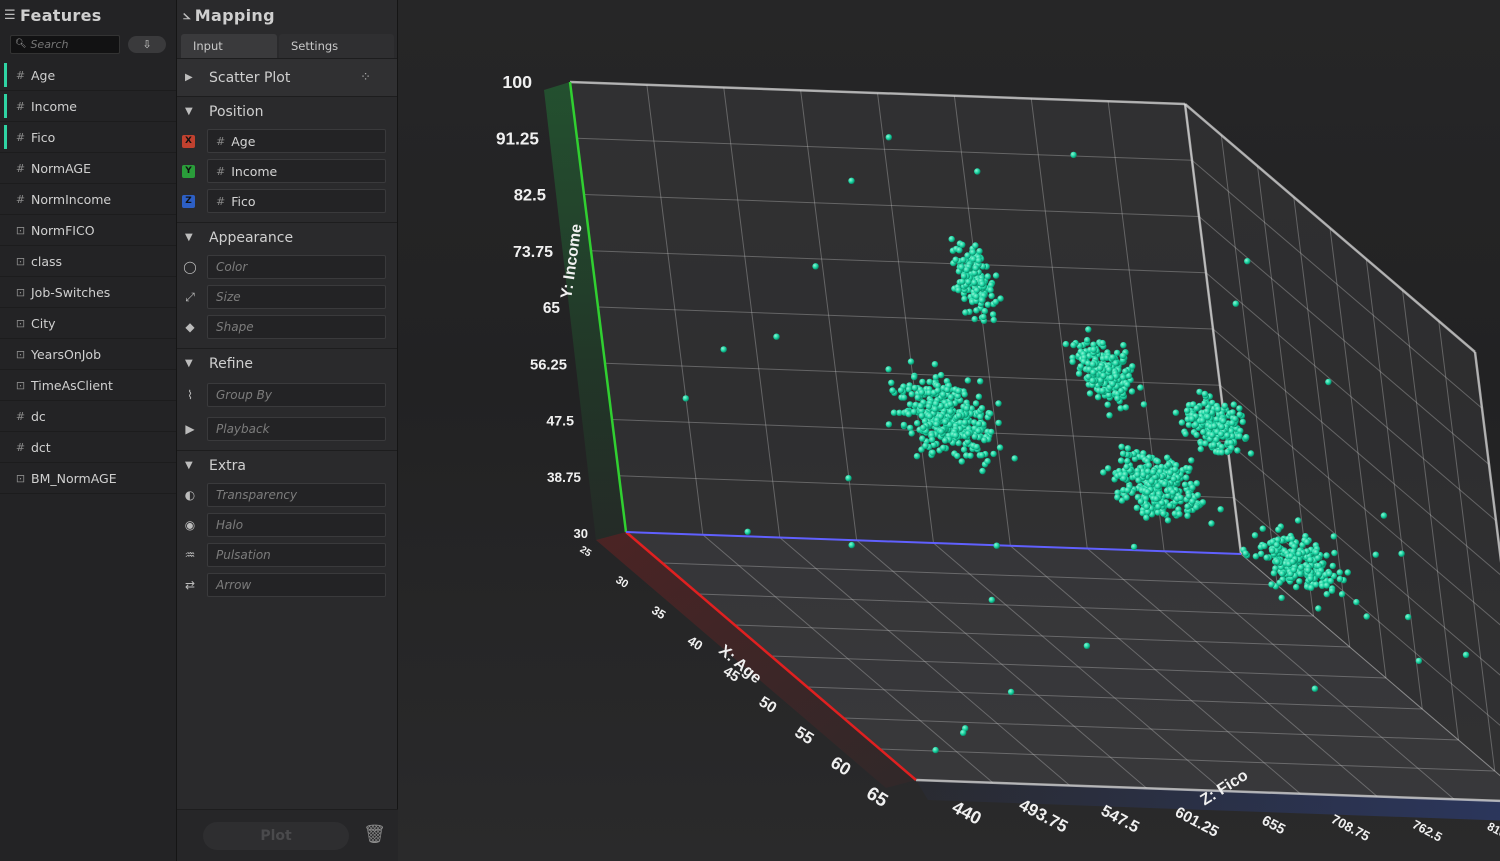 The image size is (1500, 861). I want to click on mapping-tabs: Input Settings, so click(287, 46).